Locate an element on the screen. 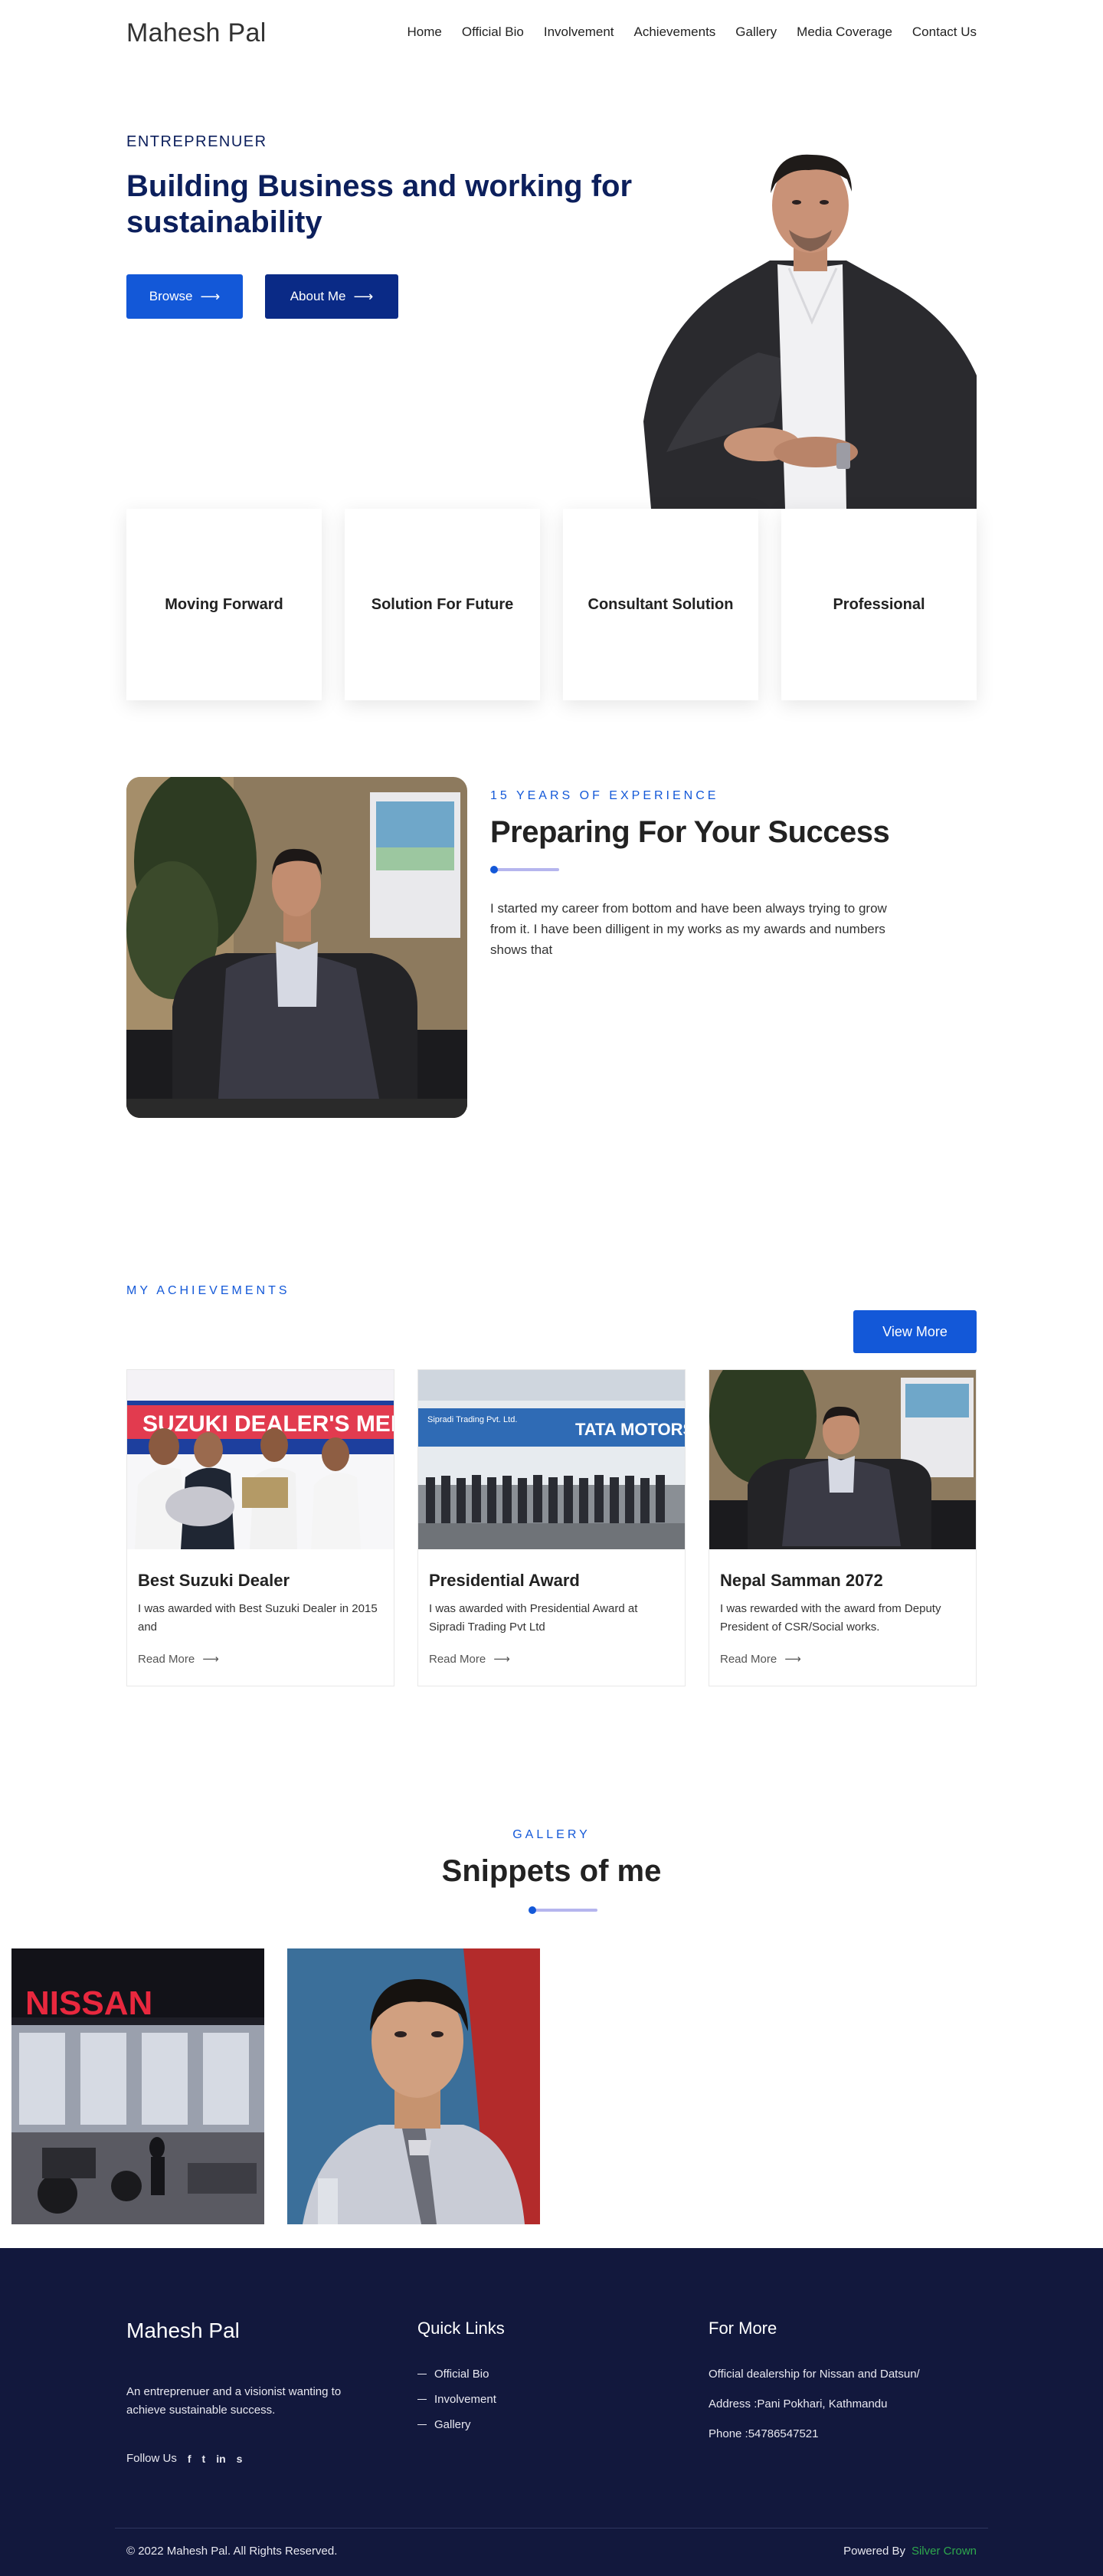 The width and height of the screenshot is (1103, 2576). feature-card-title: Consultant Solution is located at coordinates (661, 604).